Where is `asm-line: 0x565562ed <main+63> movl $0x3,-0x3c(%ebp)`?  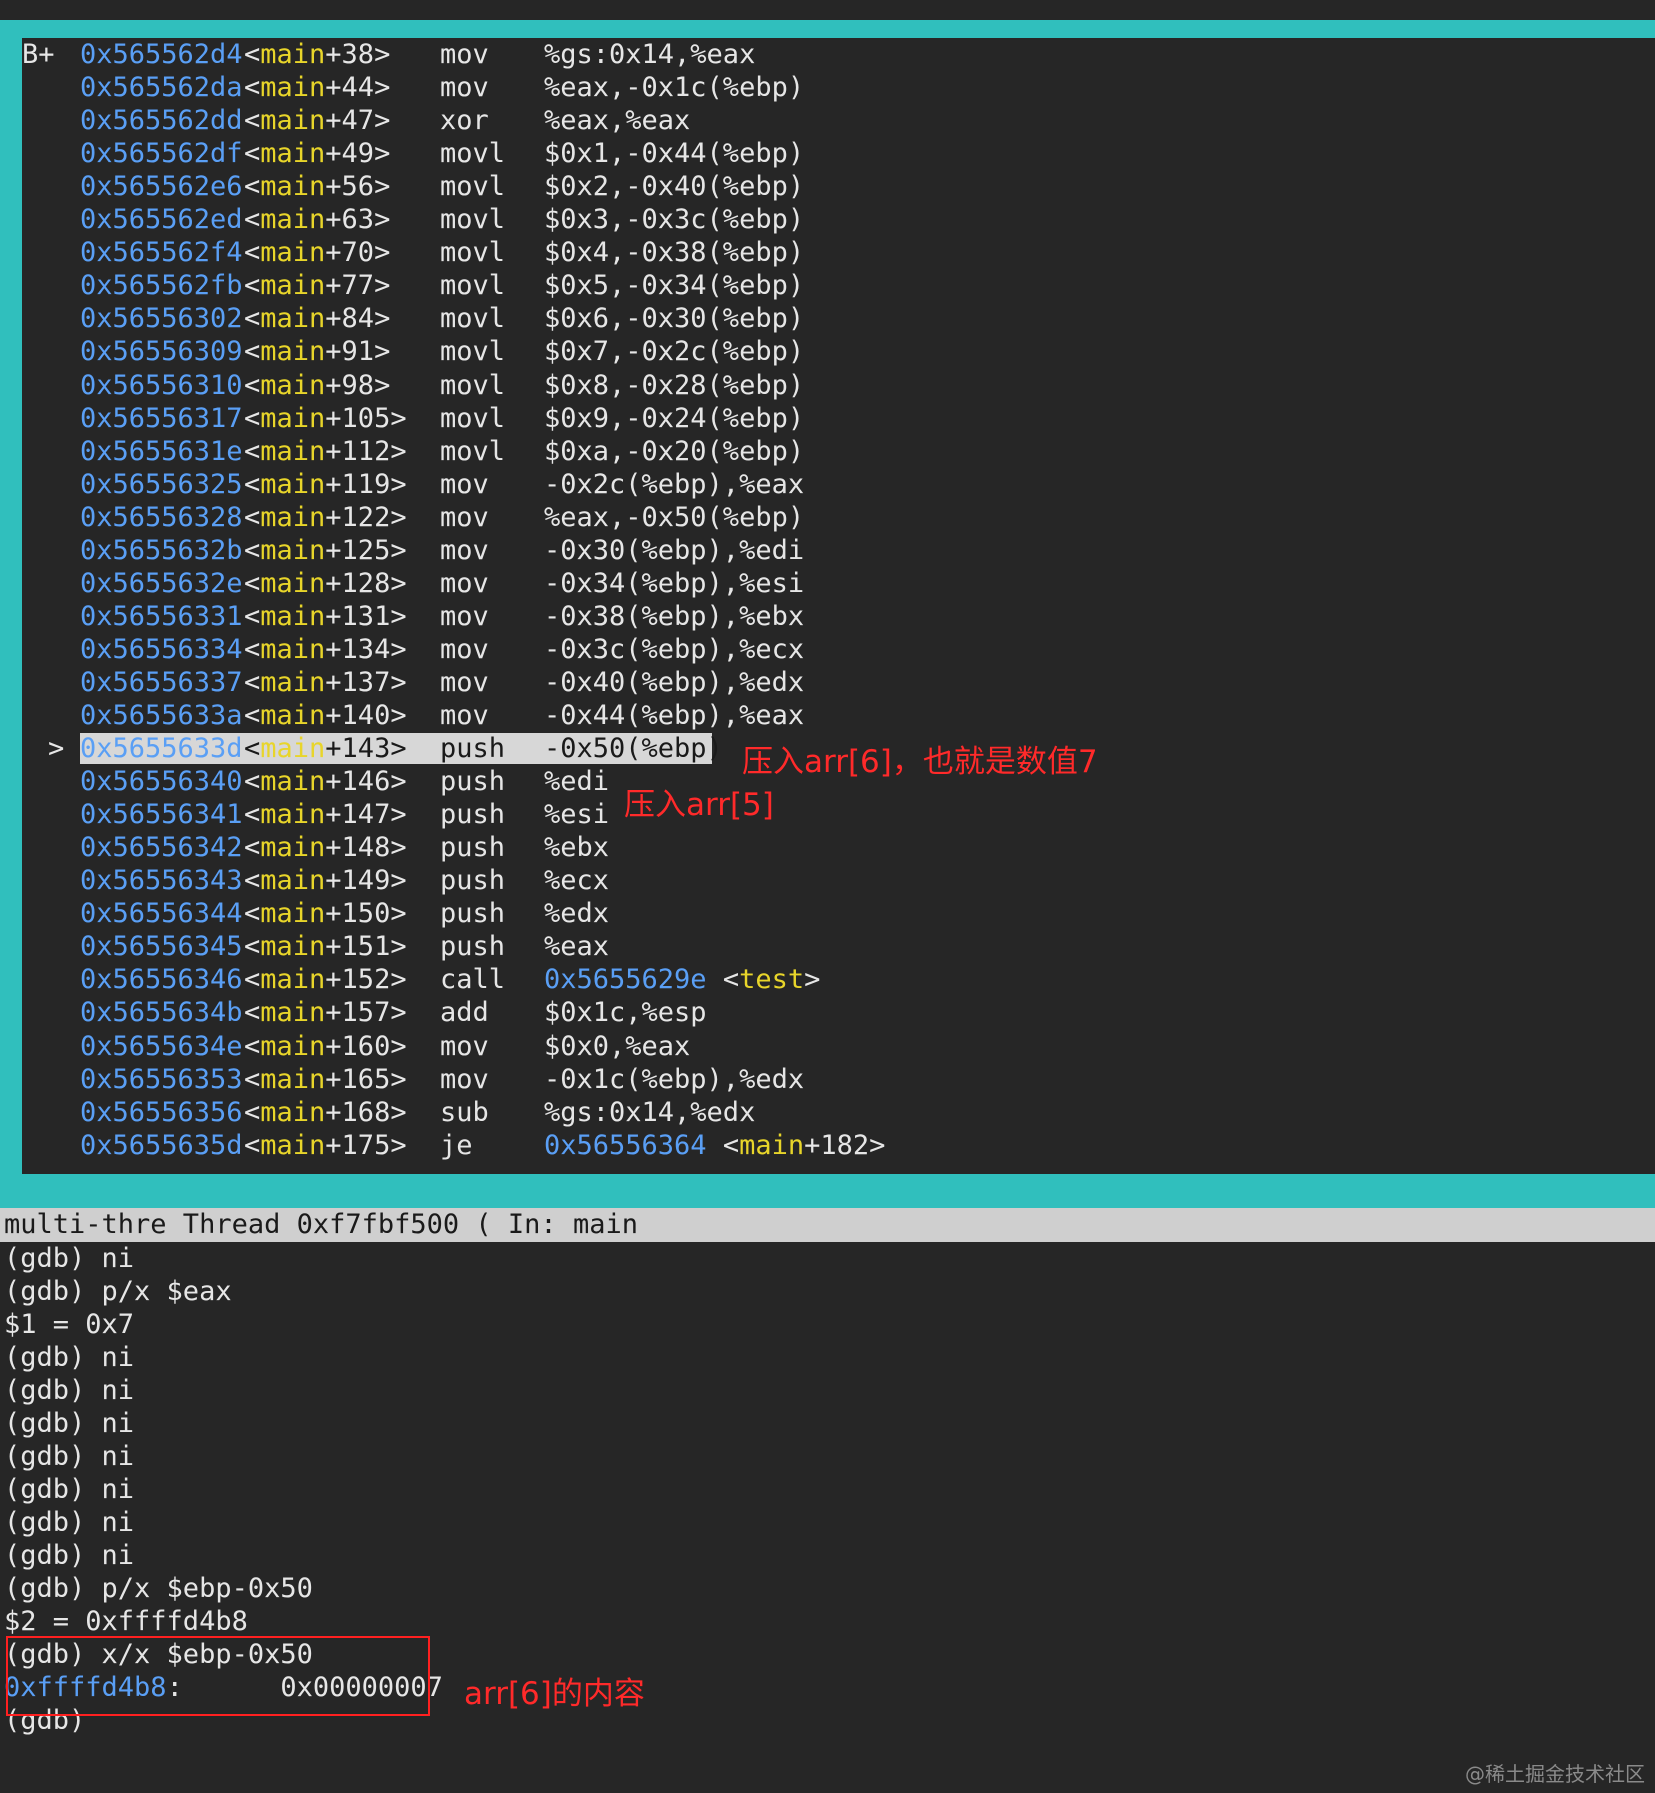
asm-line: 0x565562ed <main+63> movl $0x3,-0x3c(%ebp) is located at coordinates (622, 219).